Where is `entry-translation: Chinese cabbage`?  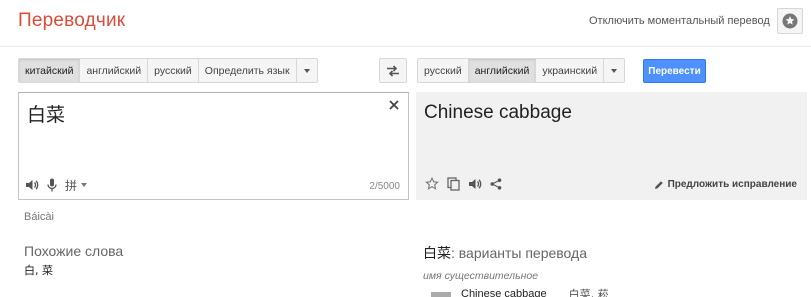
entry-translation: Chinese cabbage is located at coordinates (504, 292).